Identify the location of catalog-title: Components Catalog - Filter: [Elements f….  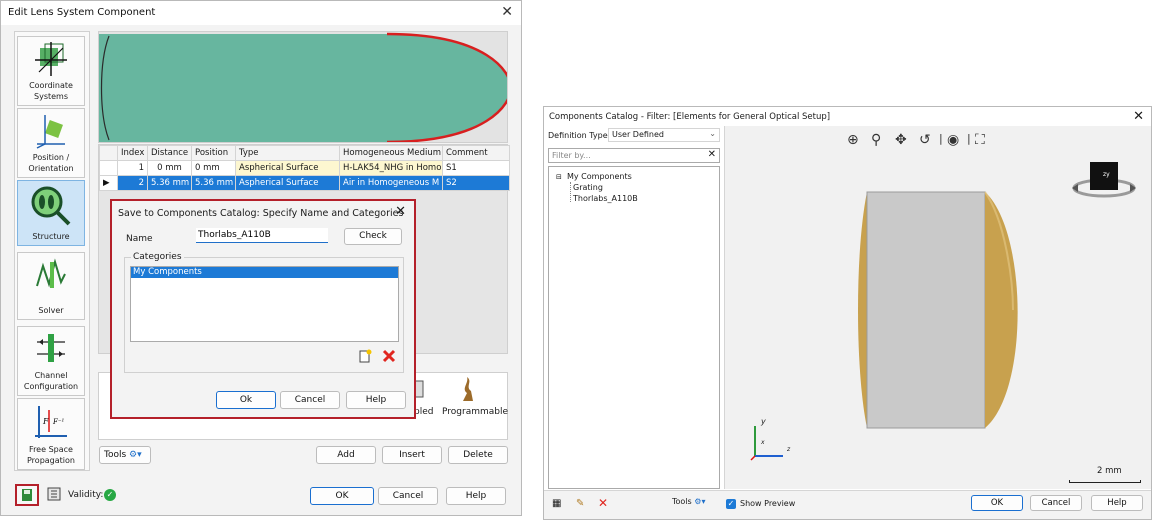
(690, 117).